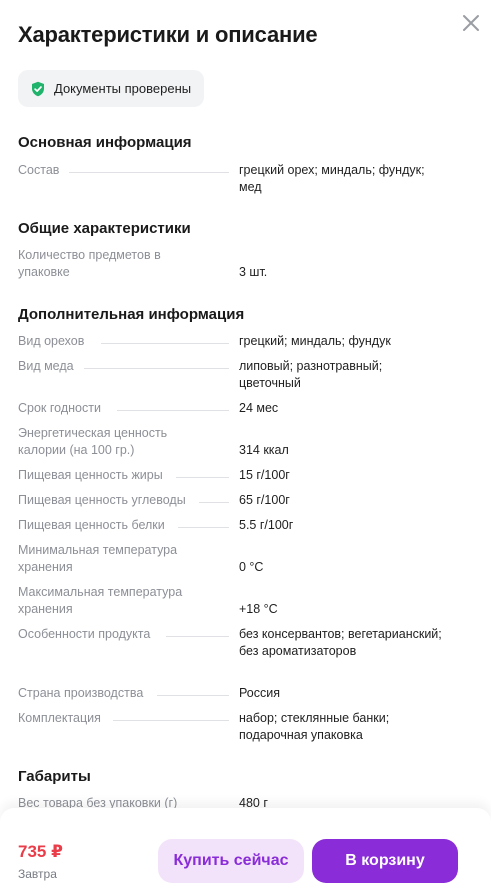  Describe the element at coordinates (258, 609) in the screenshot. I see `row-value: +18 °C` at that location.